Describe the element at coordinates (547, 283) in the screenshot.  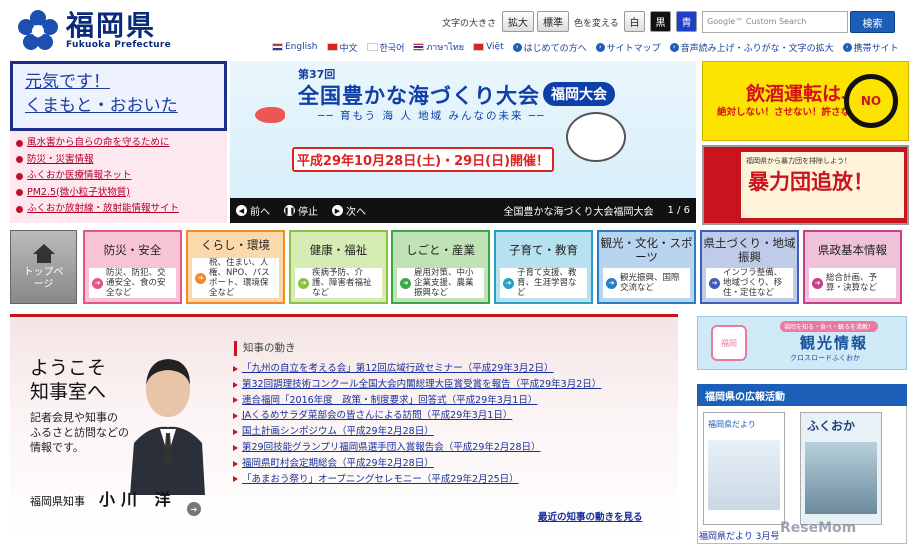
I see `nav-category-desc: 子育て支援、教育、生涯学習など` at that location.